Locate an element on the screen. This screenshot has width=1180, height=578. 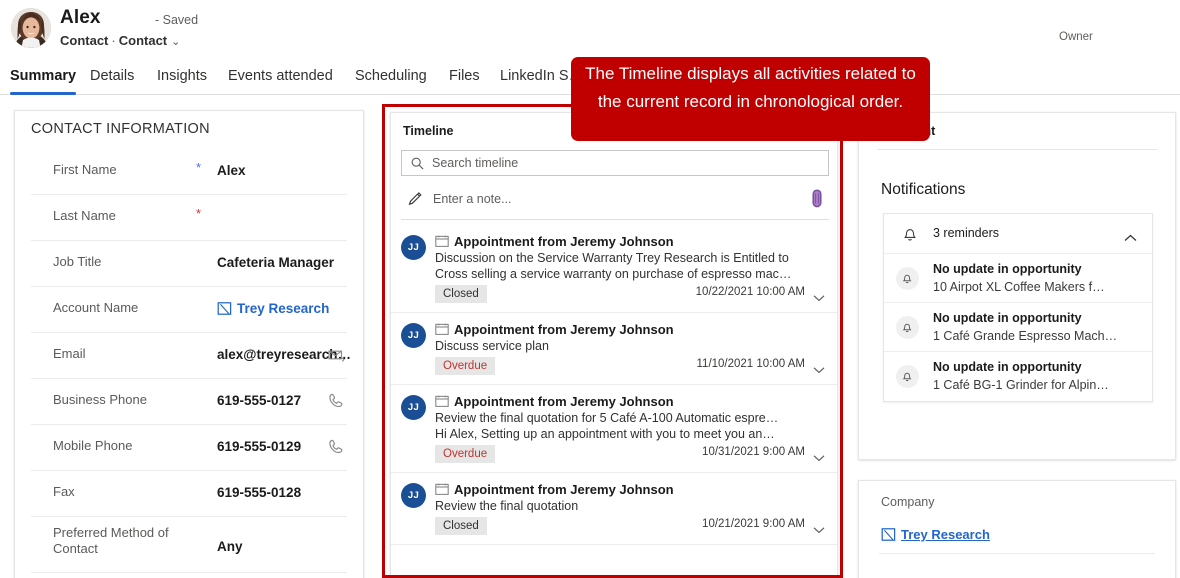
record-title: Alex is located at coordinates (80, 17).